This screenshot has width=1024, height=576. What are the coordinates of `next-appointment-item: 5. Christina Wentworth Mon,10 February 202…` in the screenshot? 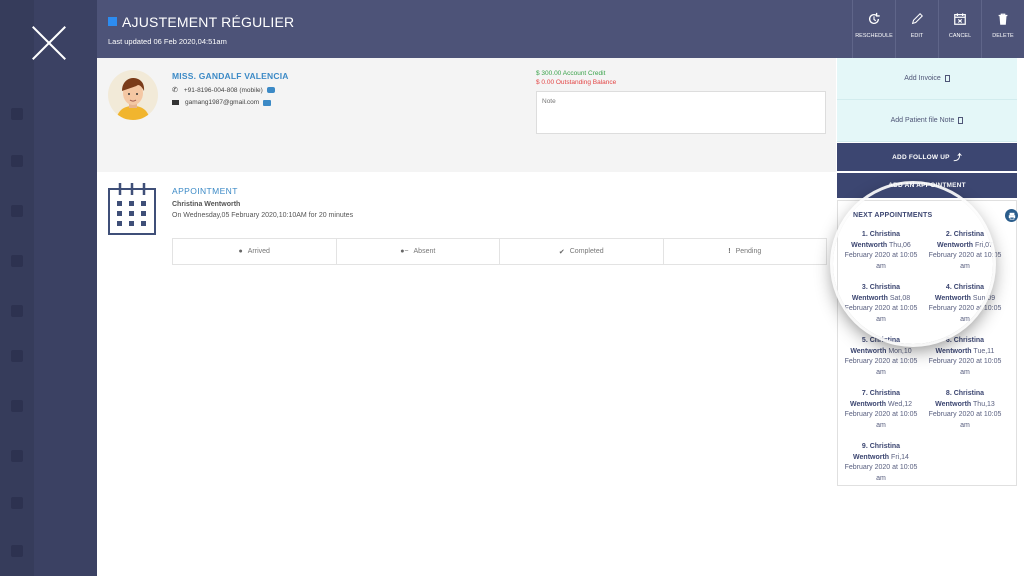 It's located at (881, 357).